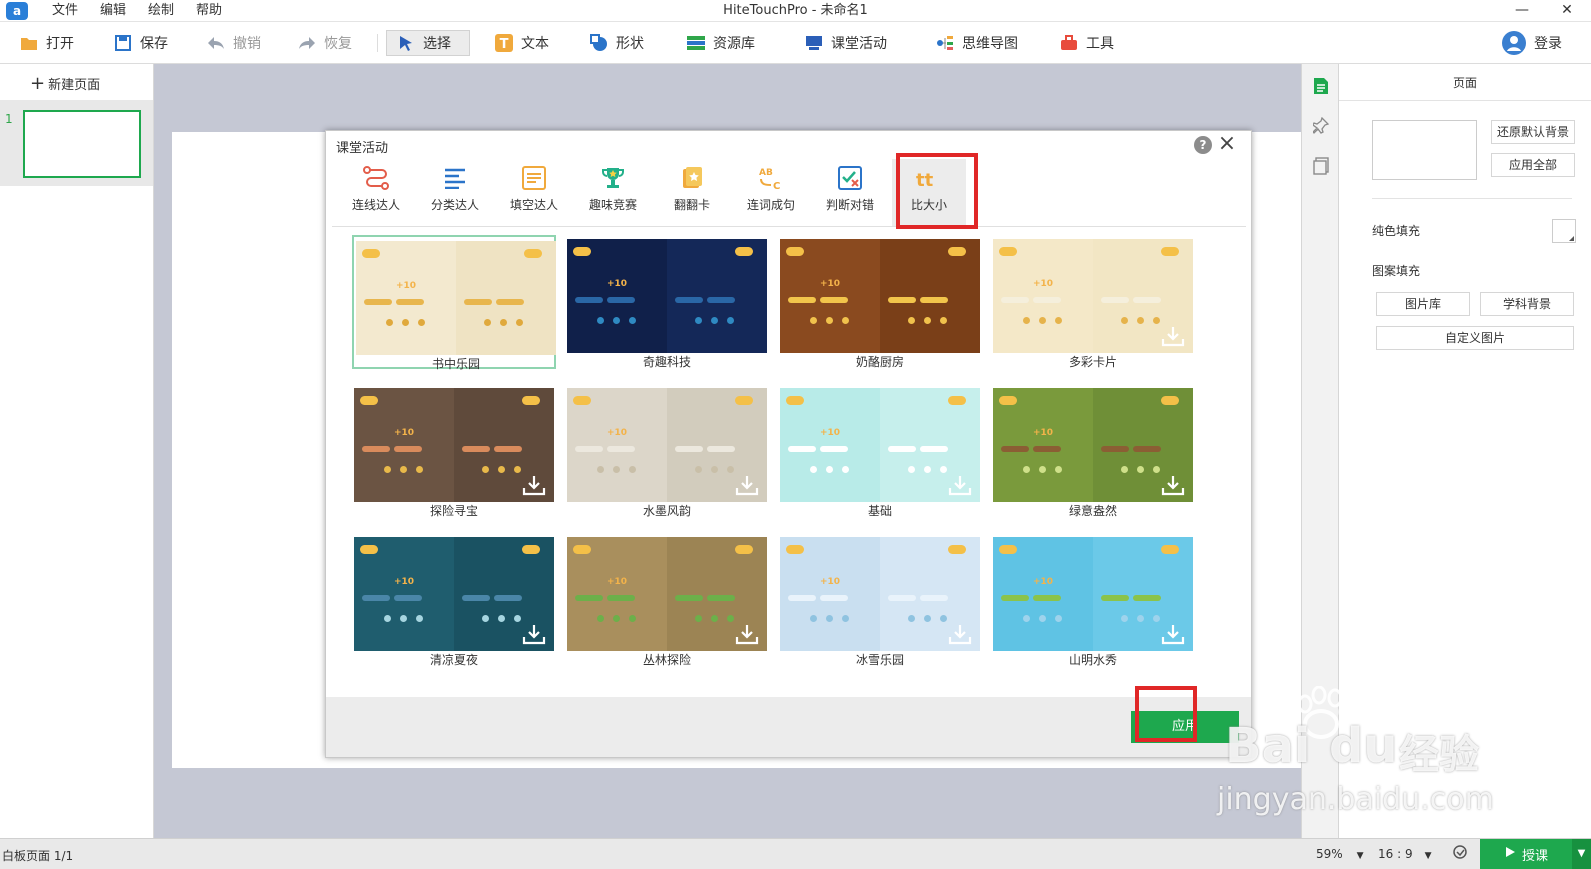 The image size is (1591, 869). What do you see at coordinates (617, 582) in the screenshot?
I see `score-label: +10` at bounding box center [617, 582].